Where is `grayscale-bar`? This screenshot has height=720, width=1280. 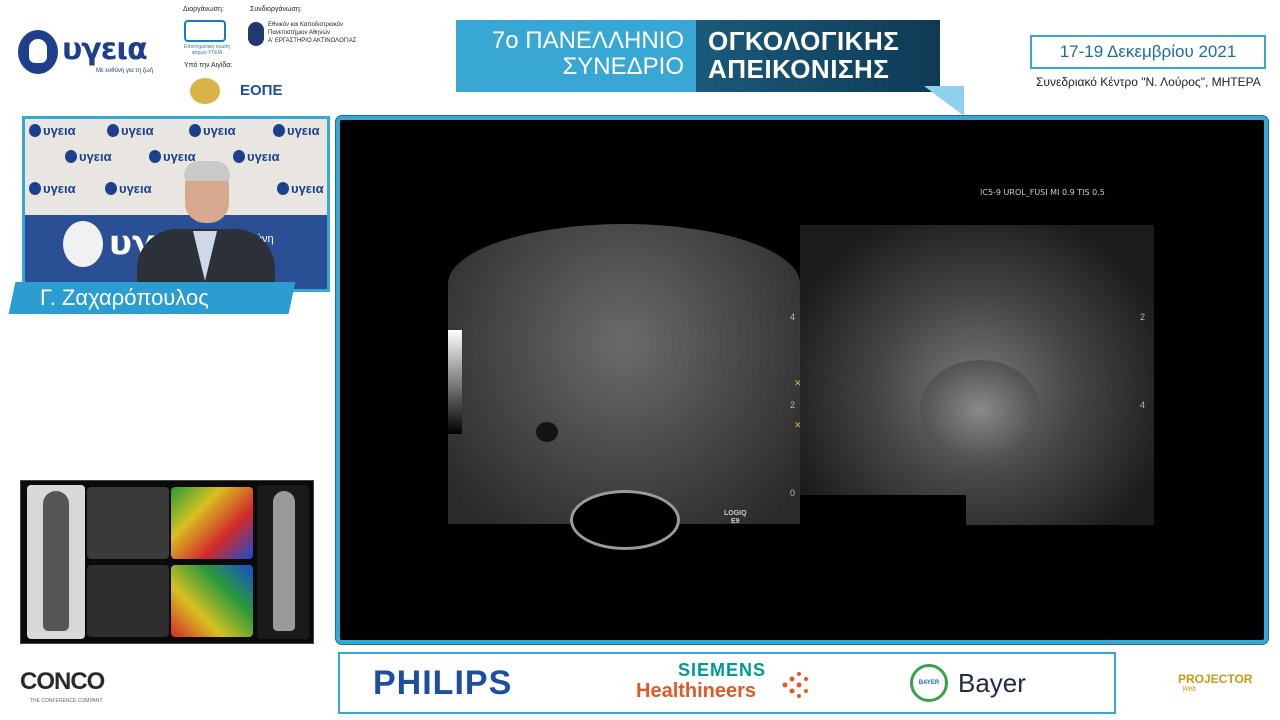 grayscale-bar is located at coordinates (455, 382).